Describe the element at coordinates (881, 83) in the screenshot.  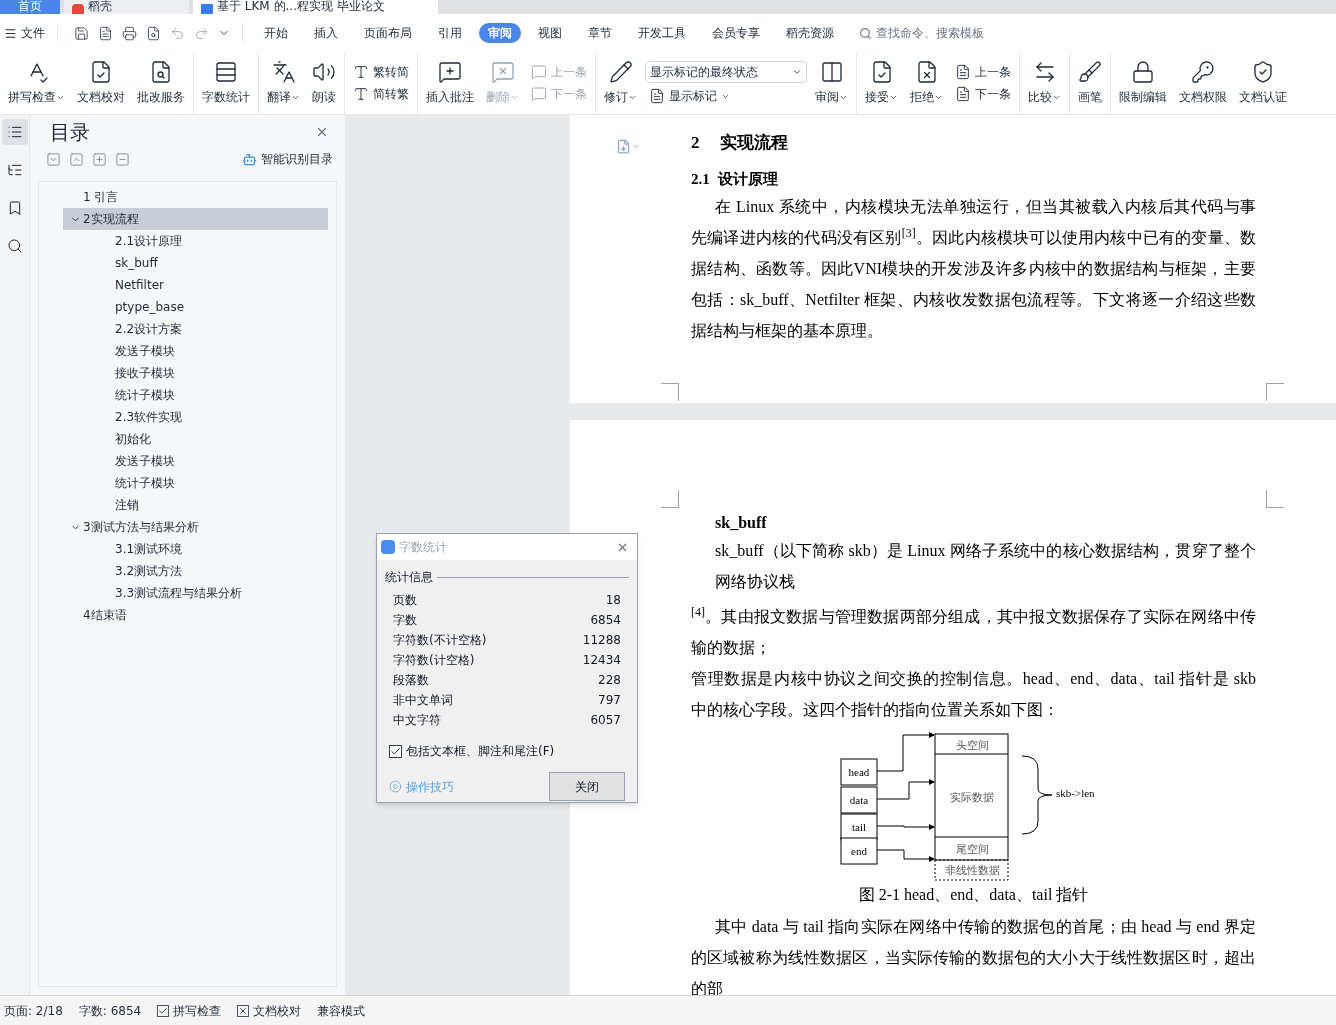
I see `ribbon-button: 接受` at that location.